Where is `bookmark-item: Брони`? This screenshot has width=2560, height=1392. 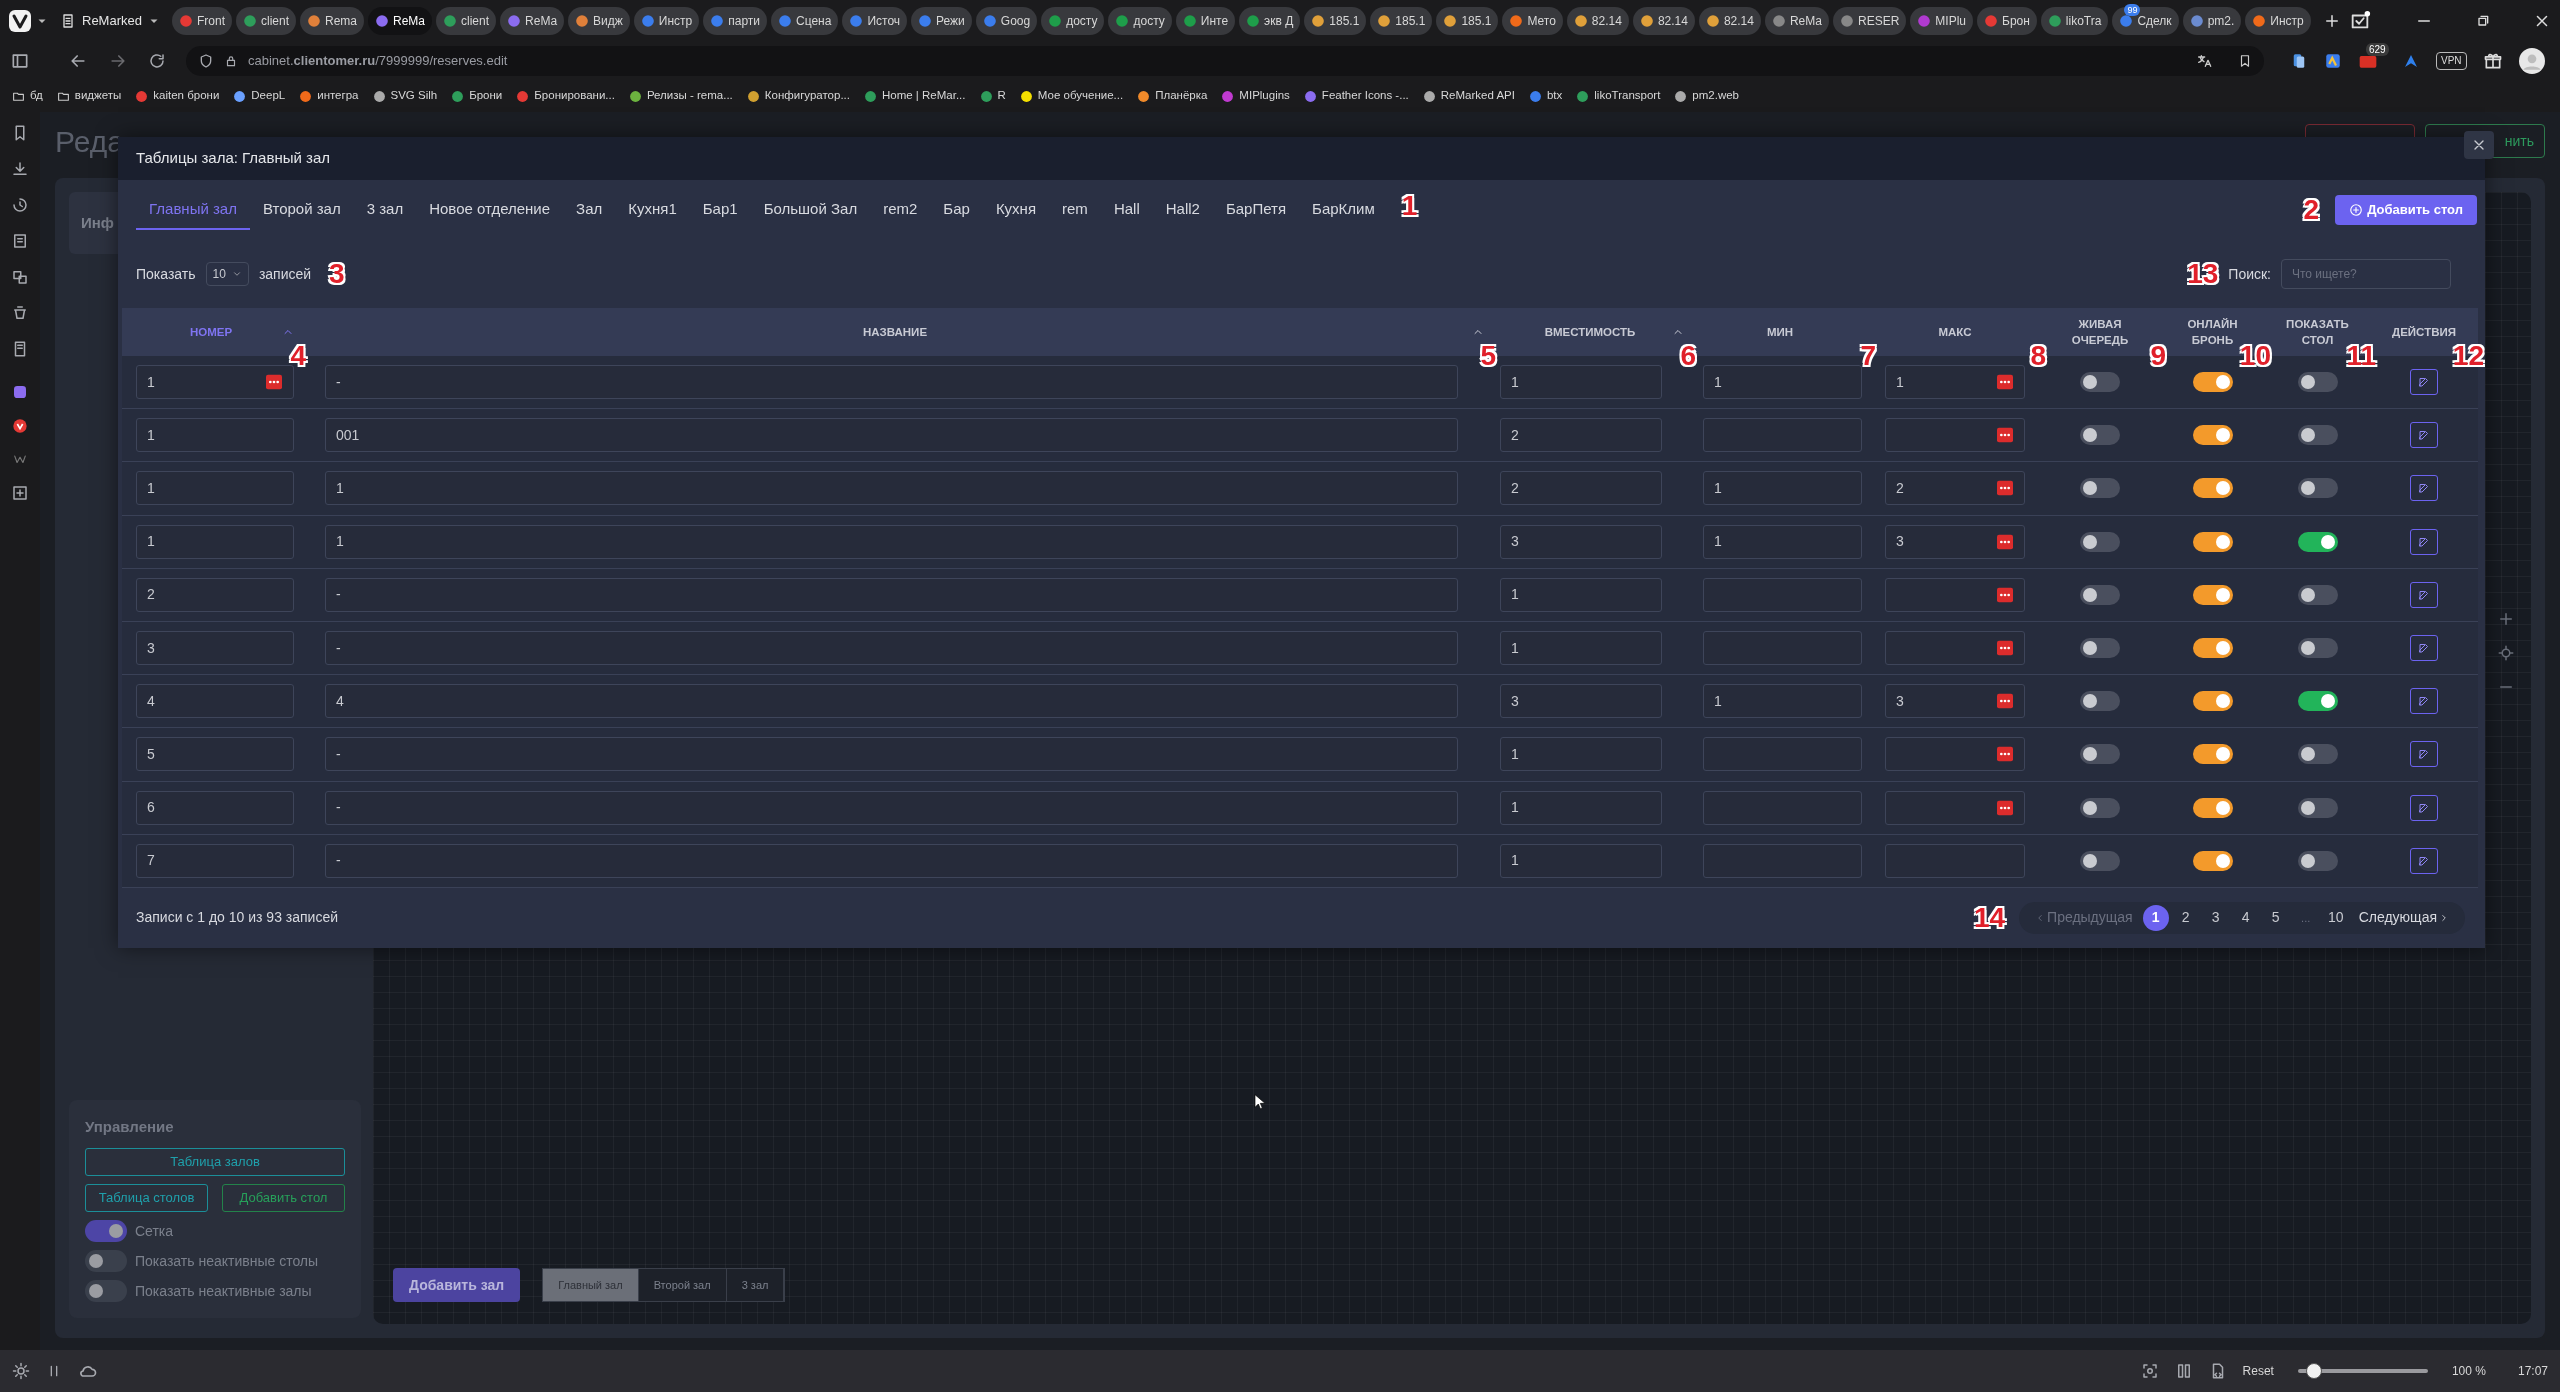 bookmark-item: Брони is located at coordinates (477, 96).